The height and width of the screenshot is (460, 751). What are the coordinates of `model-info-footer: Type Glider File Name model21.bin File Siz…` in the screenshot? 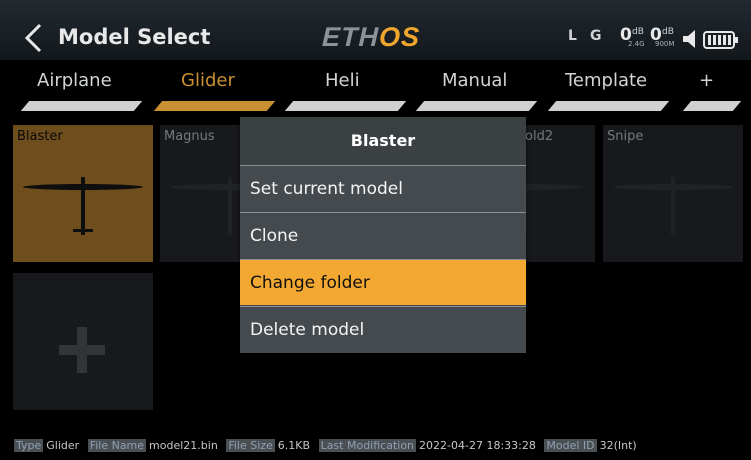 It's located at (328, 446).